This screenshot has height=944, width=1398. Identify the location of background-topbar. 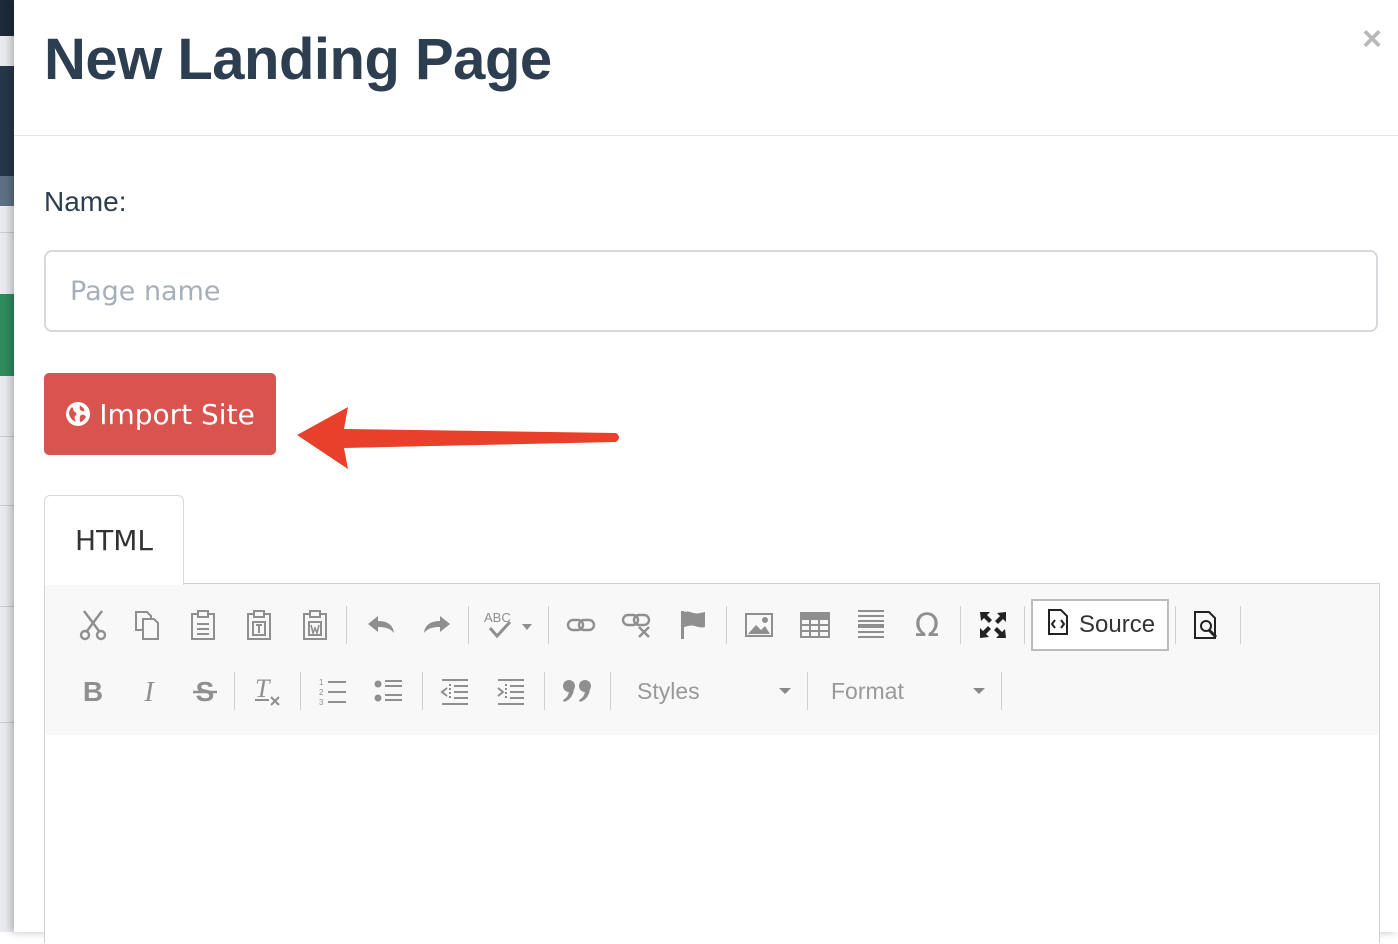
(7, 18).